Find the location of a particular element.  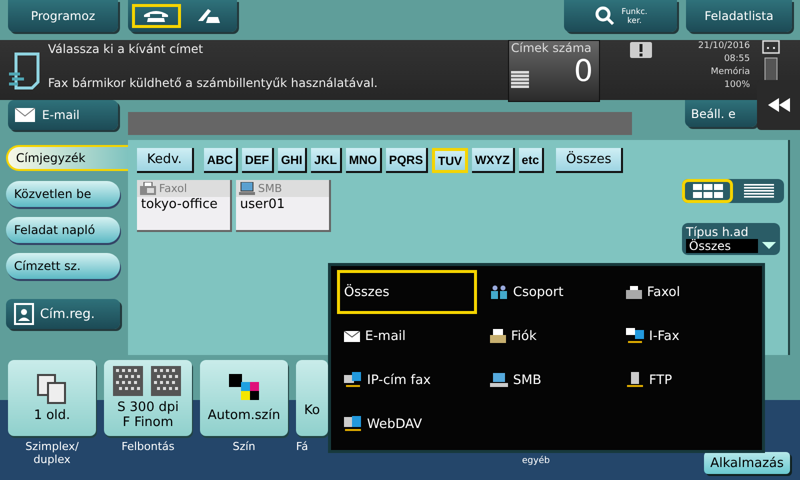

address-type: Faxol is located at coordinates (173, 188).